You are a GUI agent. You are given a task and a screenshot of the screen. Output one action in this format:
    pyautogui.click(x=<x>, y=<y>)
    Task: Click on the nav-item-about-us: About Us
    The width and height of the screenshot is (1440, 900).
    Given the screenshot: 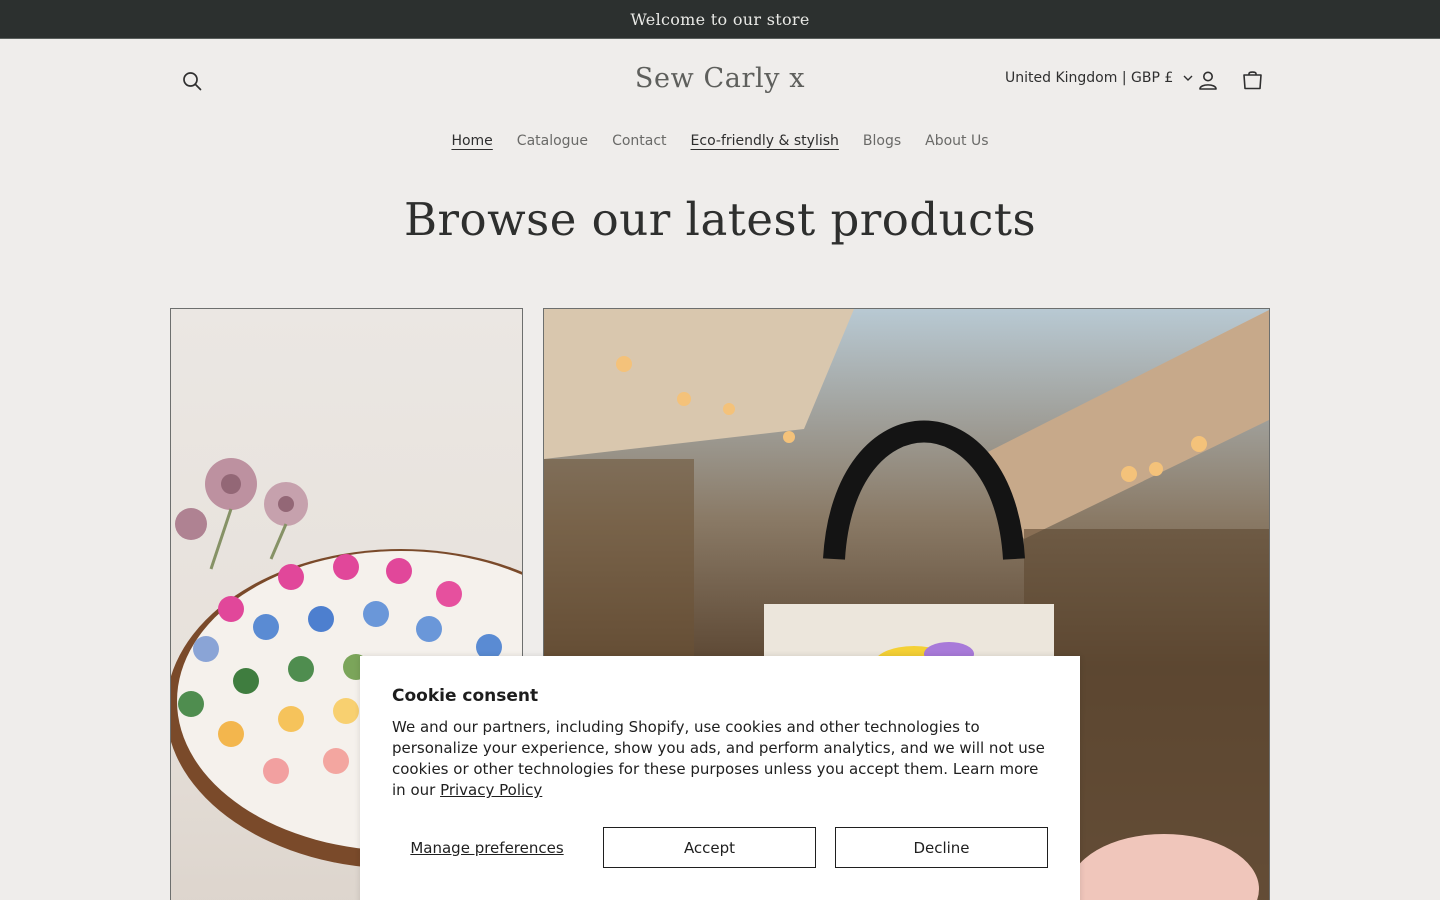 What is the action you would take?
    pyautogui.click(x=956, y=141)
    